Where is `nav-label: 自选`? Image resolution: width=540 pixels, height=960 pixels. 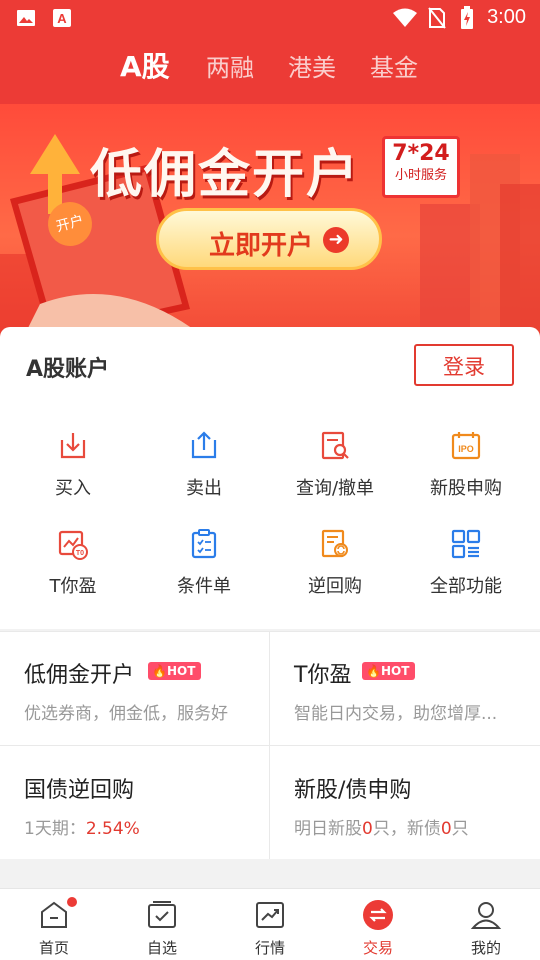
nav-label: 自选 is located at coordinates (161, 948).